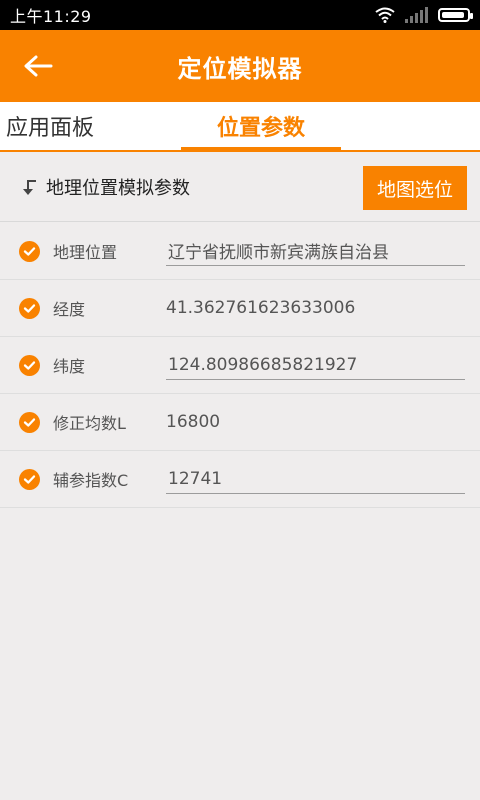  What do you see at coordinates (261, 308) in the screenshot?
I see `longitude-value: 41.362761623633006` at bounding box center [261, 308].